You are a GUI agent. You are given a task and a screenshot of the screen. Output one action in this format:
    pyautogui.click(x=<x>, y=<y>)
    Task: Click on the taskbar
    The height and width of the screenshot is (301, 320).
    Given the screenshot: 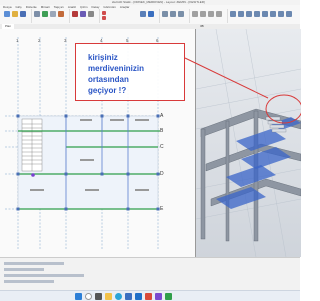 What is the action you would take?
    pyautogui.click(x=150, y=295)
    